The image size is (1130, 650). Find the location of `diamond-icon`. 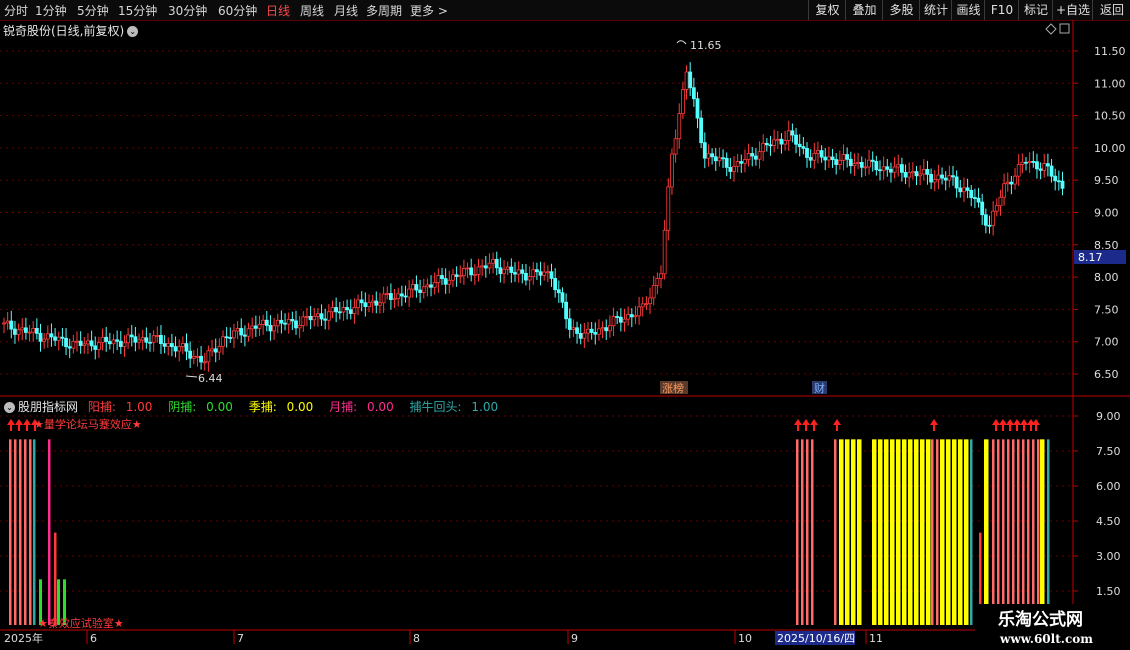

diamond-icon is located at coordinates (1051, 29).